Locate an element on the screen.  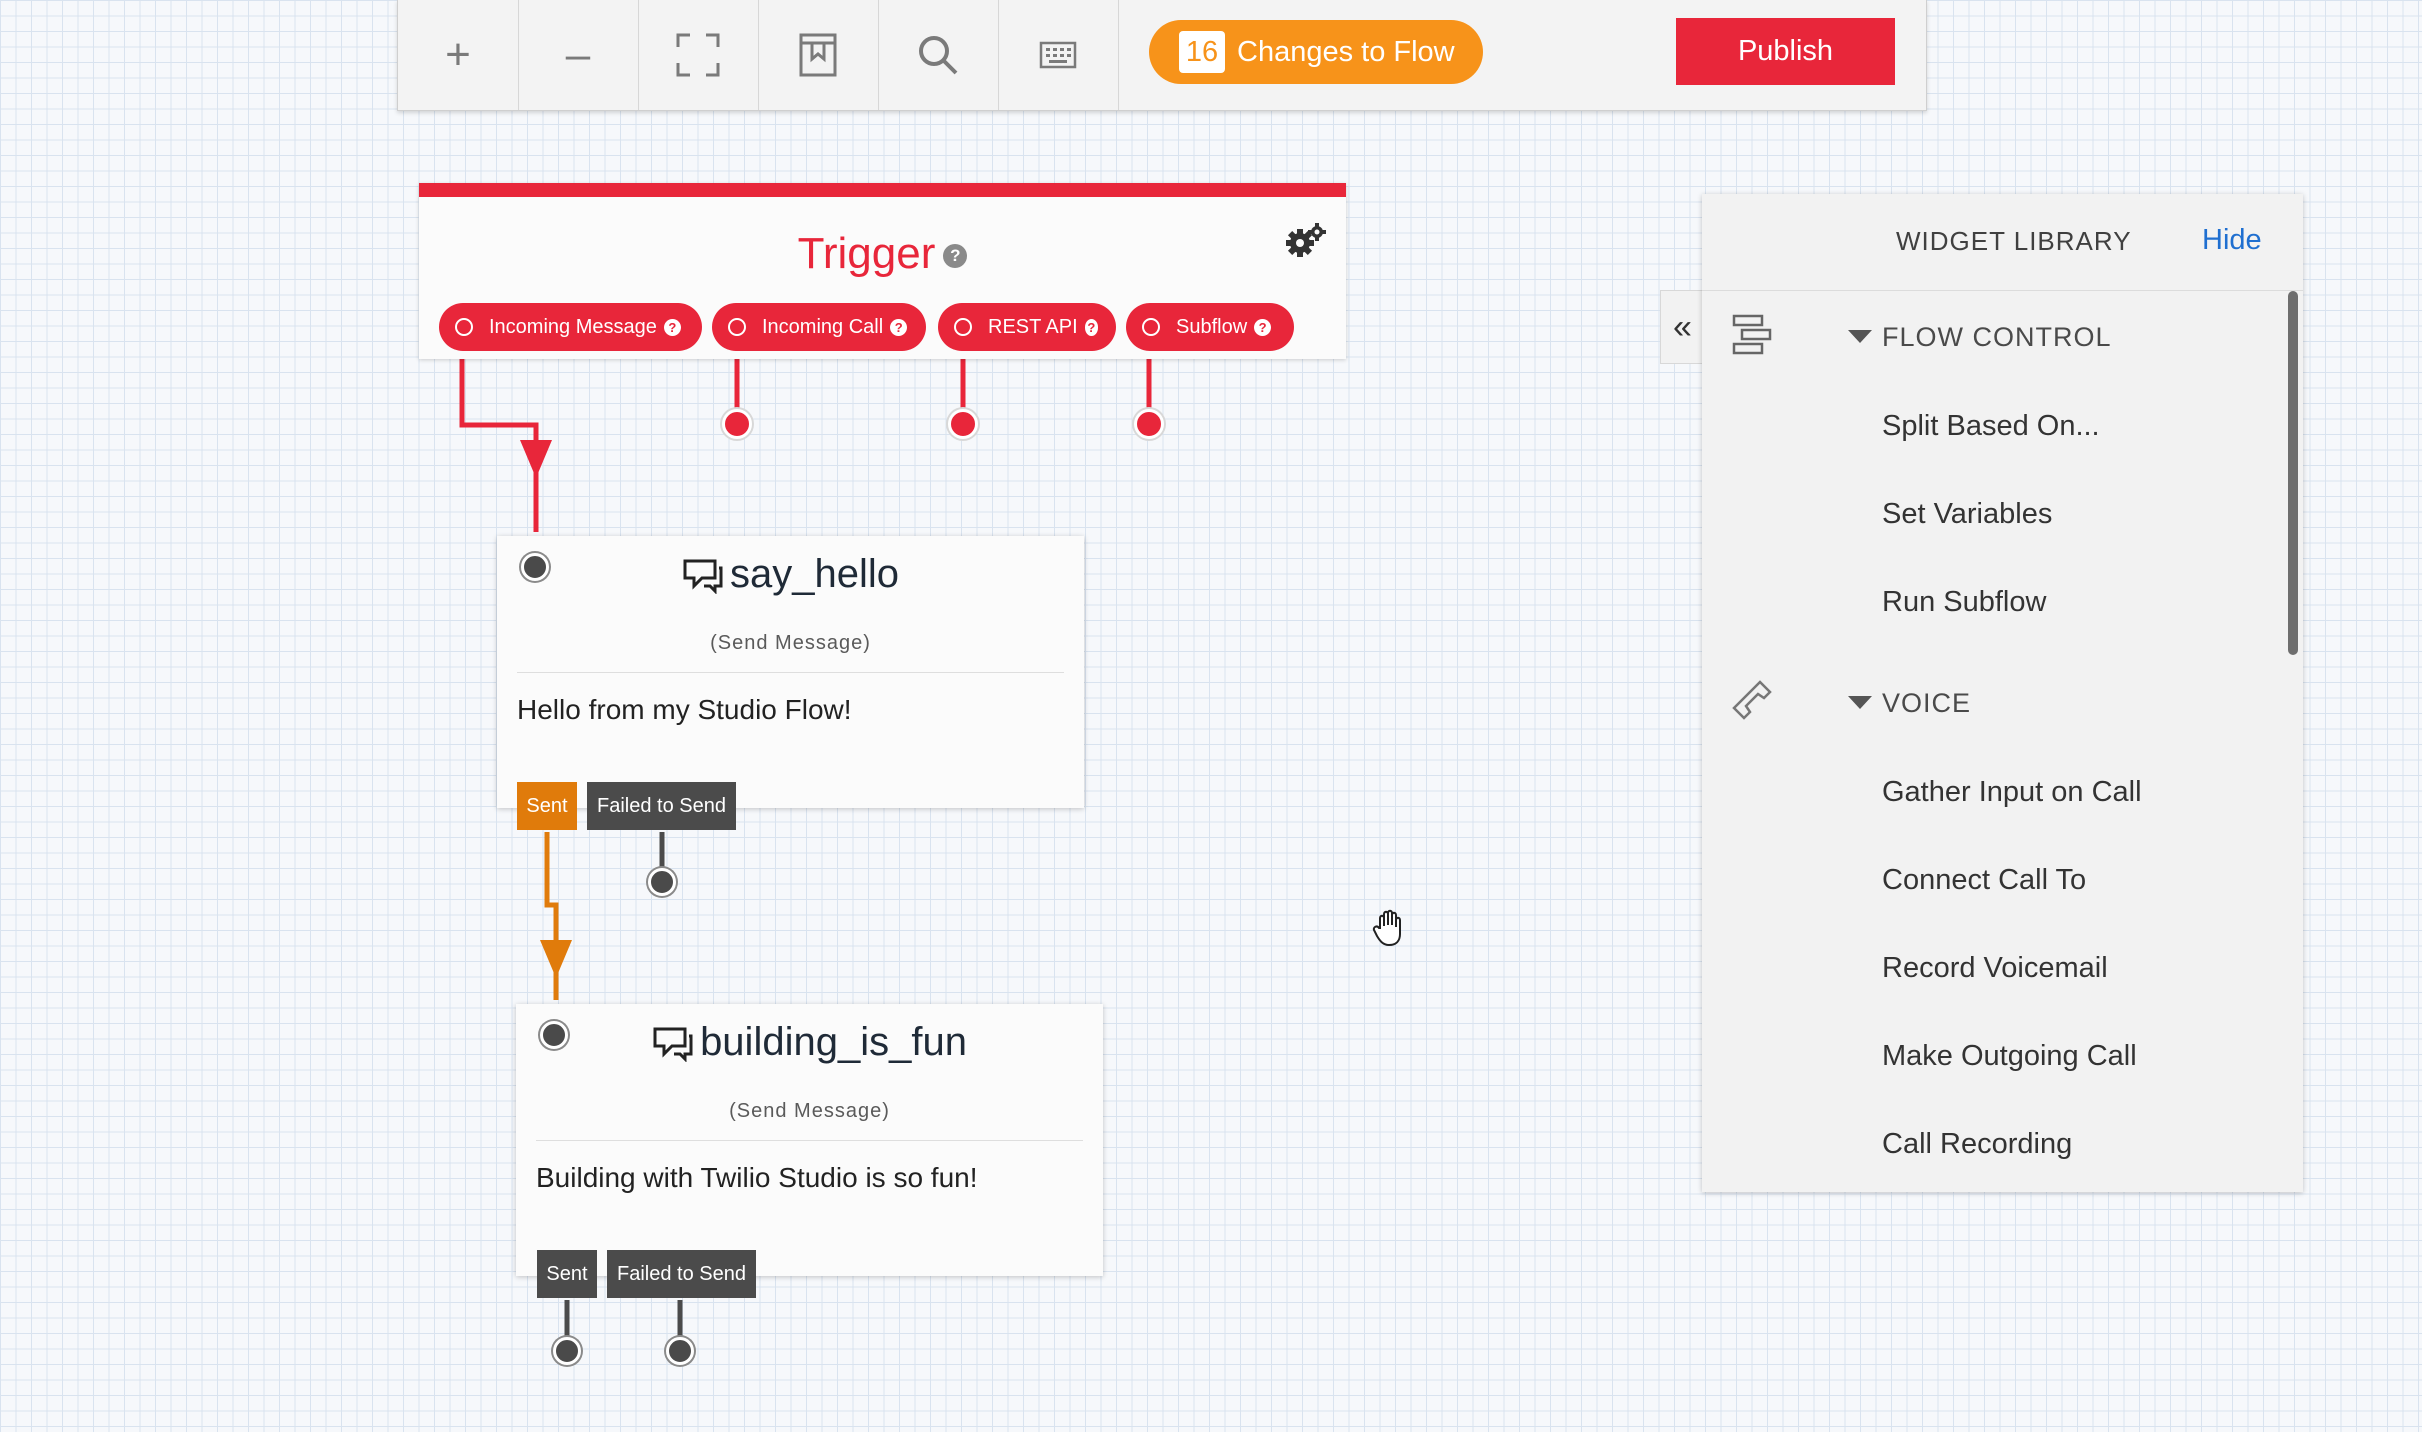
library-scrollbar is located at coordinates (2293, 473).